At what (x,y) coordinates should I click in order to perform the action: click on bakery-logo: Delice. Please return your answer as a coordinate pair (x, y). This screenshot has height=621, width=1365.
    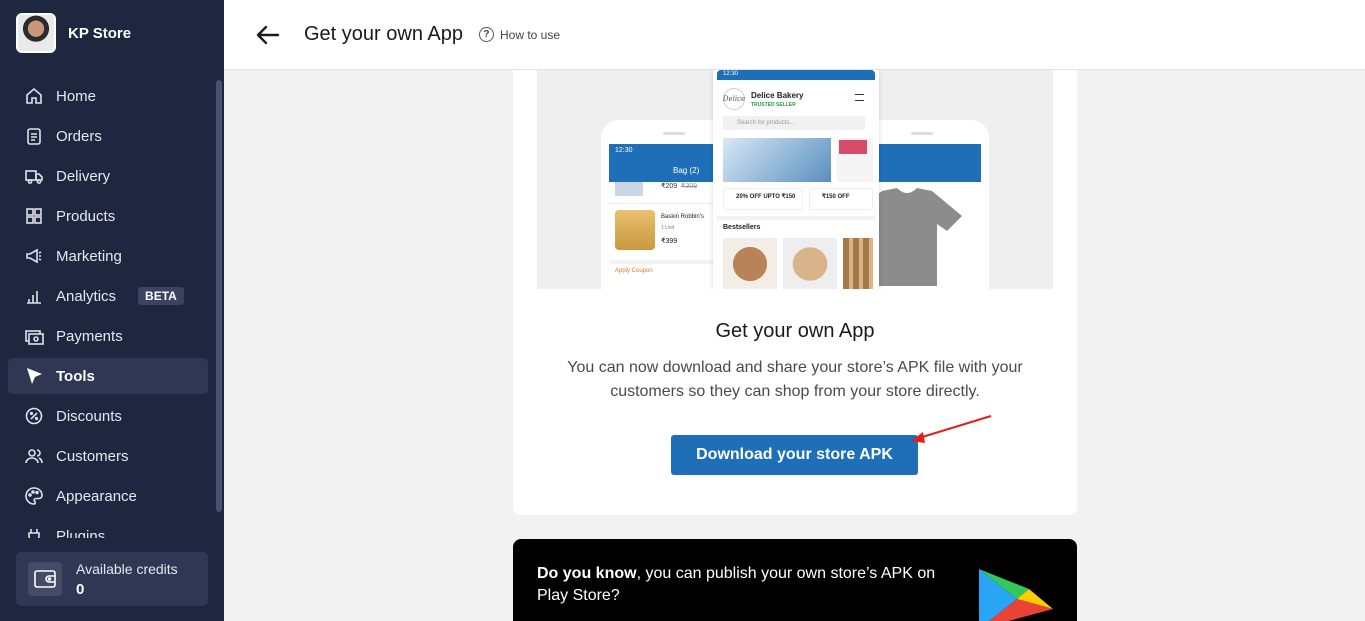
    Looking at the image, I should click on (734, 99).